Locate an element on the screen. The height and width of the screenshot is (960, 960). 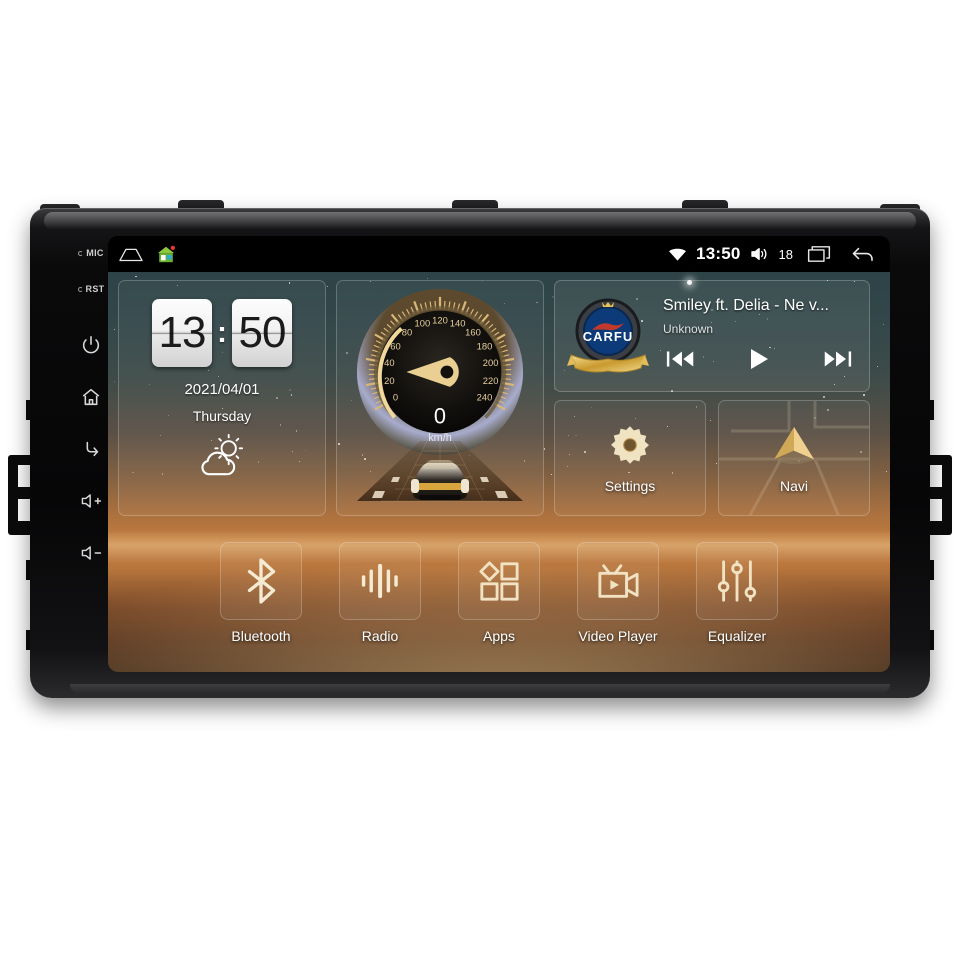
clock-date: 2021/04/01 is located at coordinates (222, 389).